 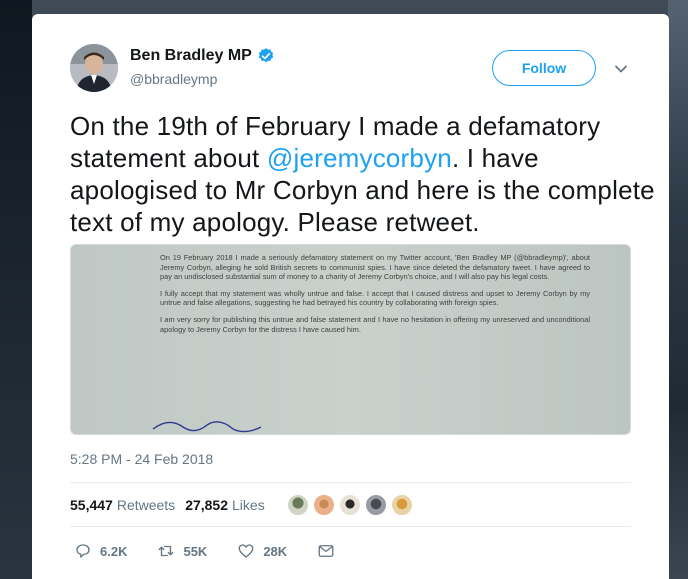 What do you see at coordinates (146, 505) in the screenshot?
I see `retweets-label: Retweets` at bounding box center [146, 505].